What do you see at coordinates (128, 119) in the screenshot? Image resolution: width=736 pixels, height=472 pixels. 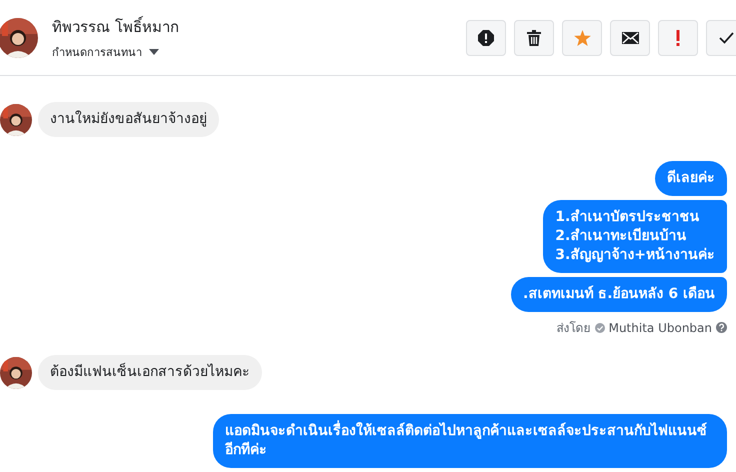 I see `message-bubble: งานใหม่ยังขอสันยาจ้างอยู่` at bounding box center [128, 119].